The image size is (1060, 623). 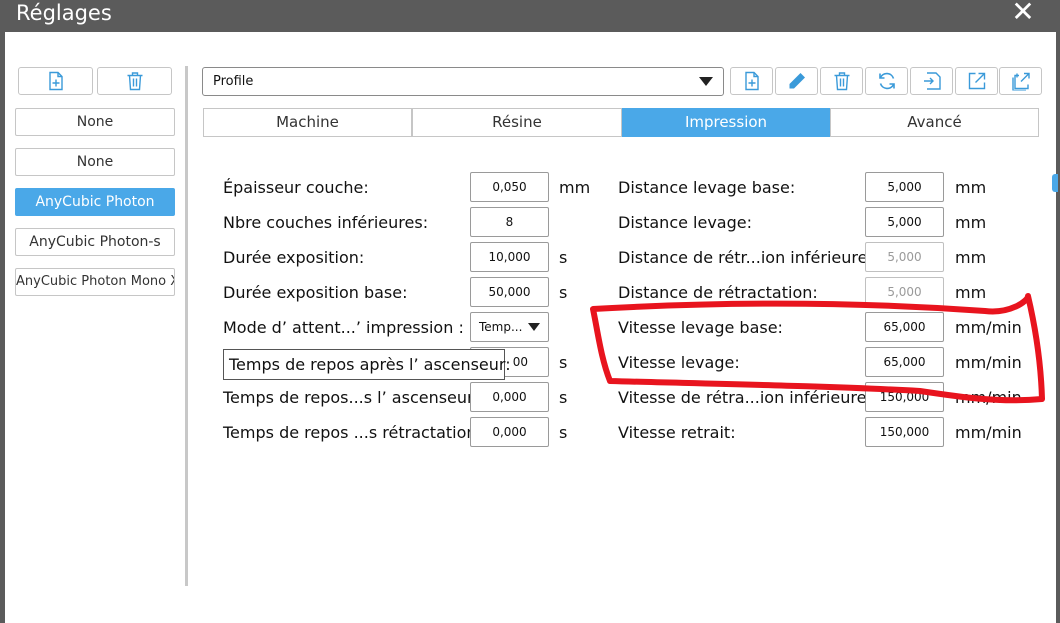 I want to click on export-icon, so click(x=976, y=81).